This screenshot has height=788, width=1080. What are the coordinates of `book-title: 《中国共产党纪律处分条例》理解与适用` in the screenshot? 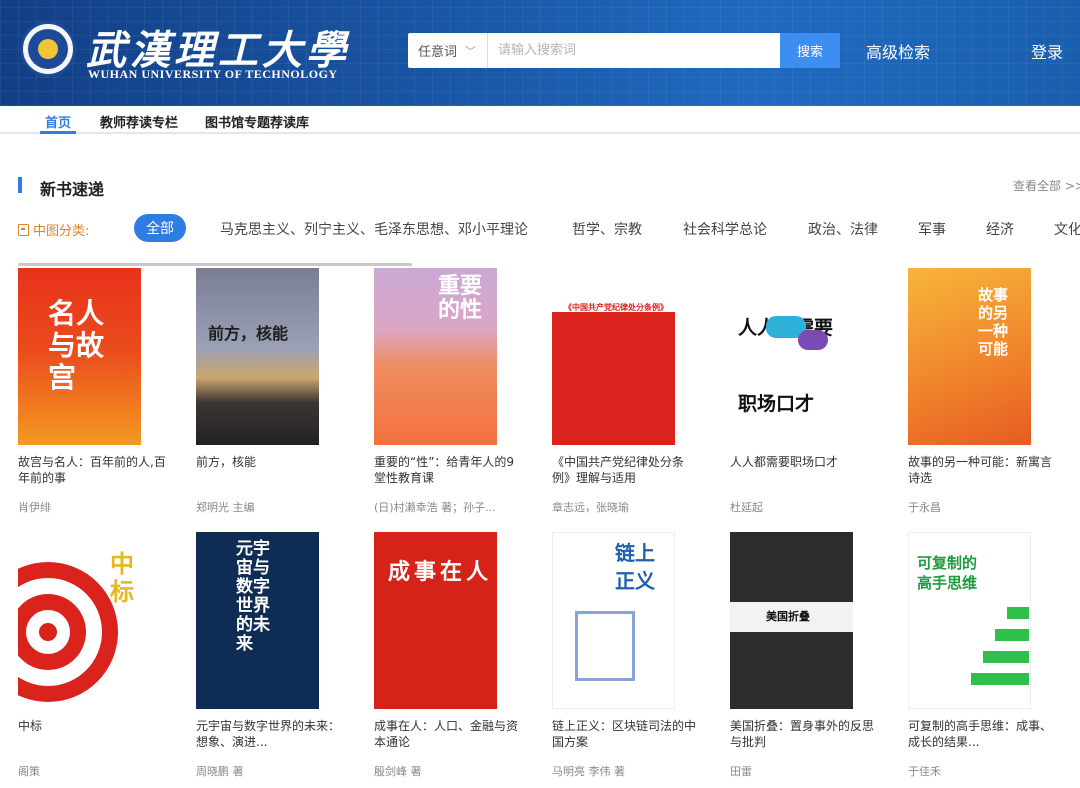 It's located at (627, 470).